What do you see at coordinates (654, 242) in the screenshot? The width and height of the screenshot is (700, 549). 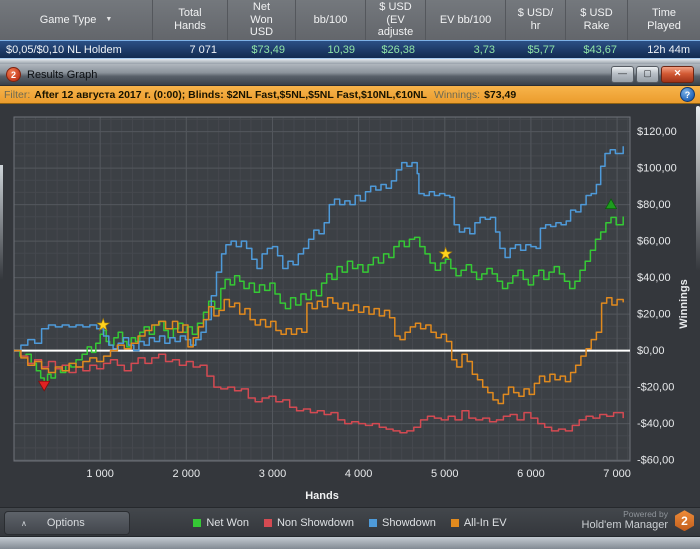 I see `svg-text: $60,00` at bounding box center [654, 242].